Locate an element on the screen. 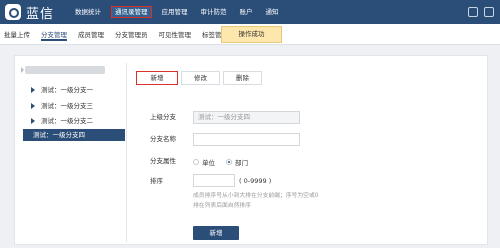 The image size is (500, 248). nav-item-apps: 应用管理 is located at coordinates (175, 12).